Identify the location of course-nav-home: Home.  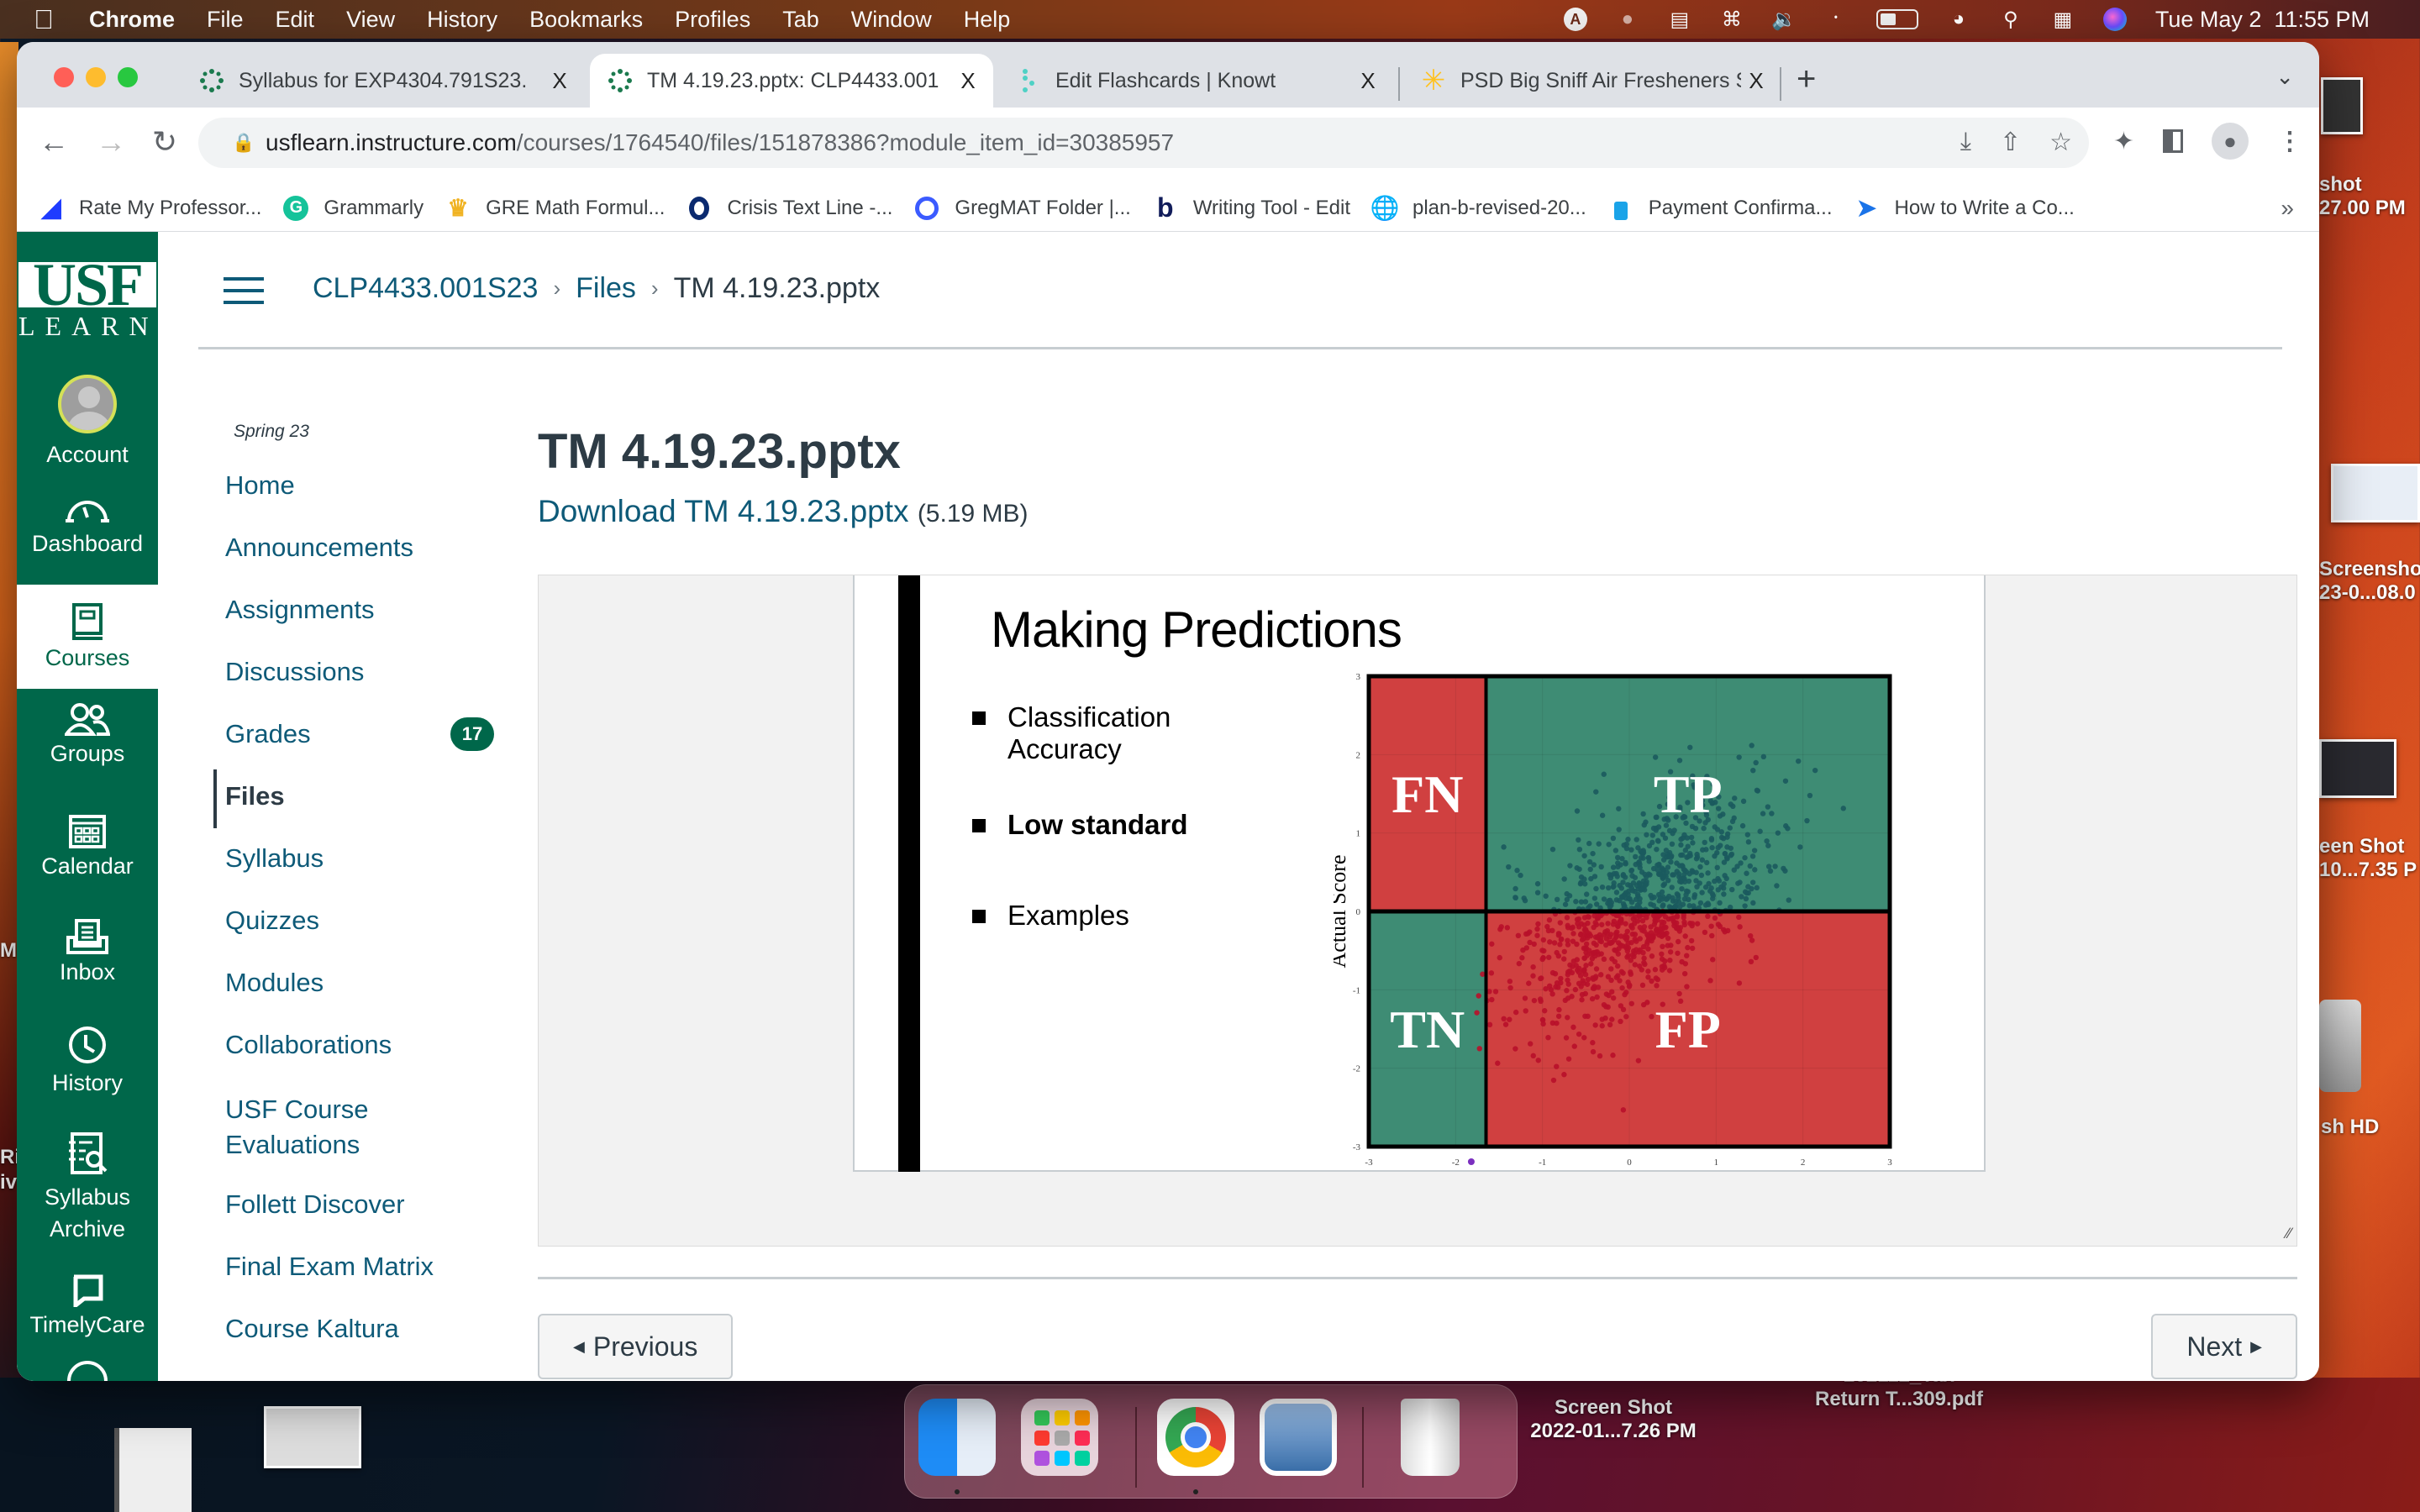
(260, 485).